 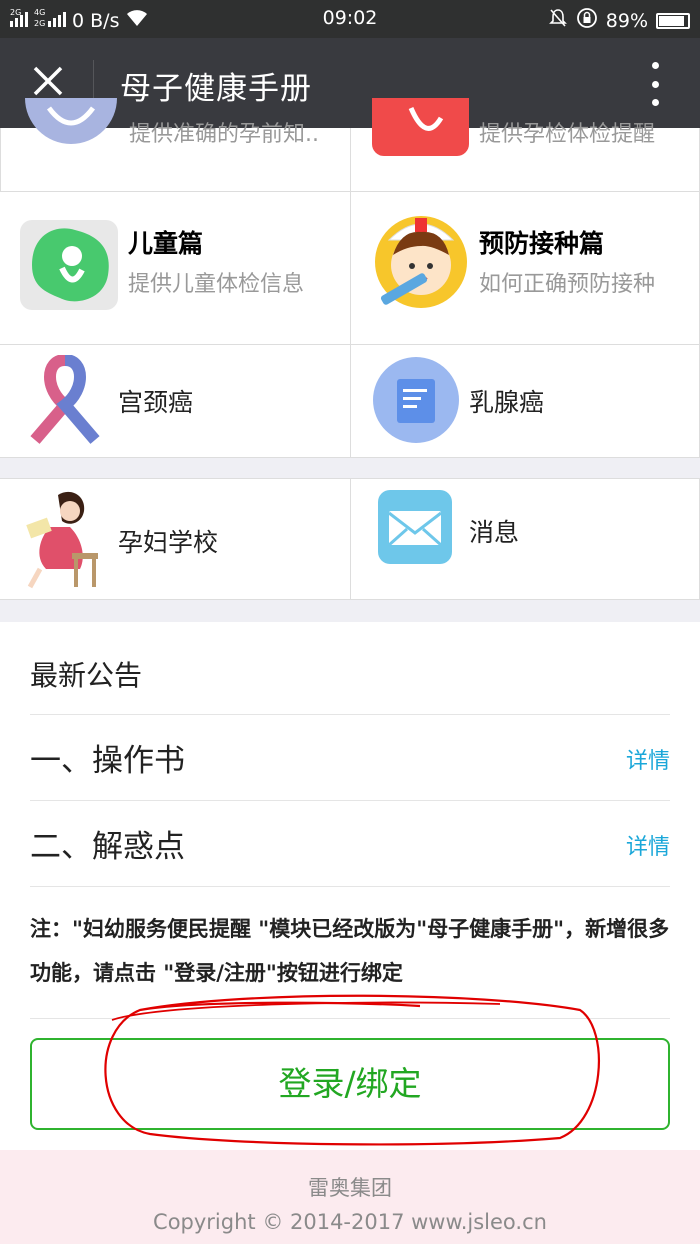 What do you see at coordinates (350, 1084) in the screenshot?
I see `login-bind-button: 登录/绑定` at bounding box center [350, 1084].